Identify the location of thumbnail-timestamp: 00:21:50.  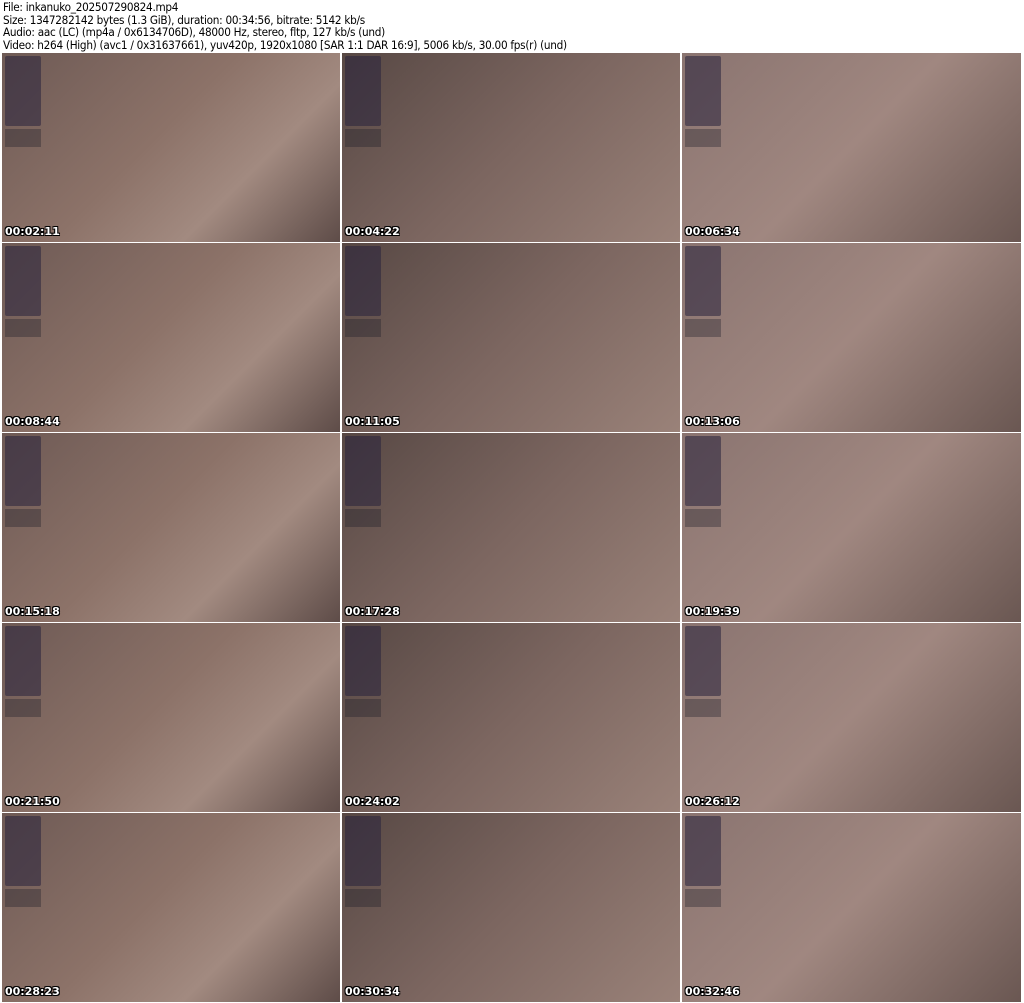
(32, 801).